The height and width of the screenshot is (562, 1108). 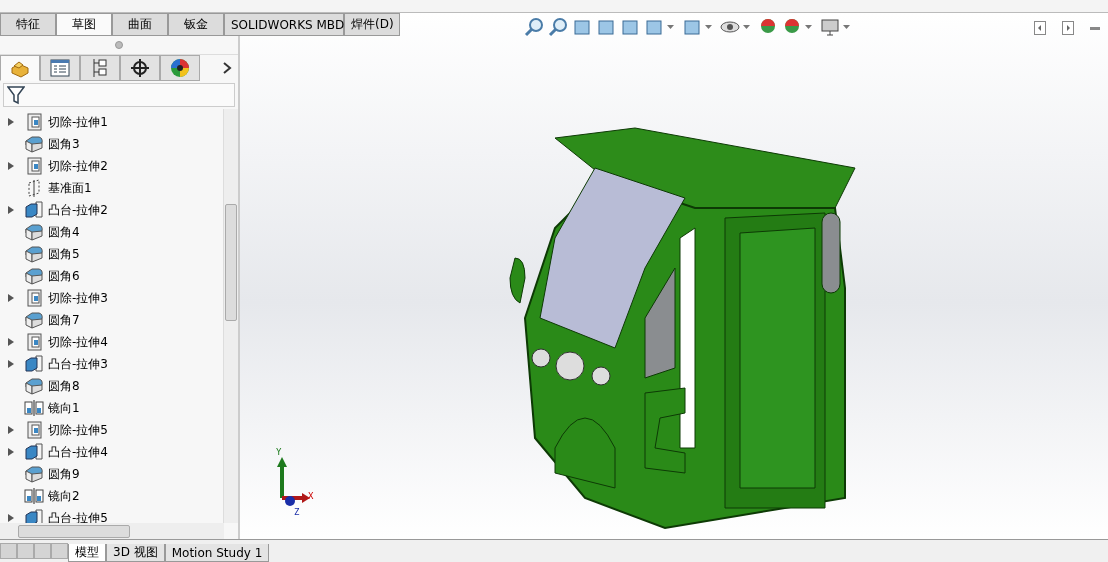 I want to click on feature-tree-item: 凸台-拉伸5, so click(x=78, y=518).